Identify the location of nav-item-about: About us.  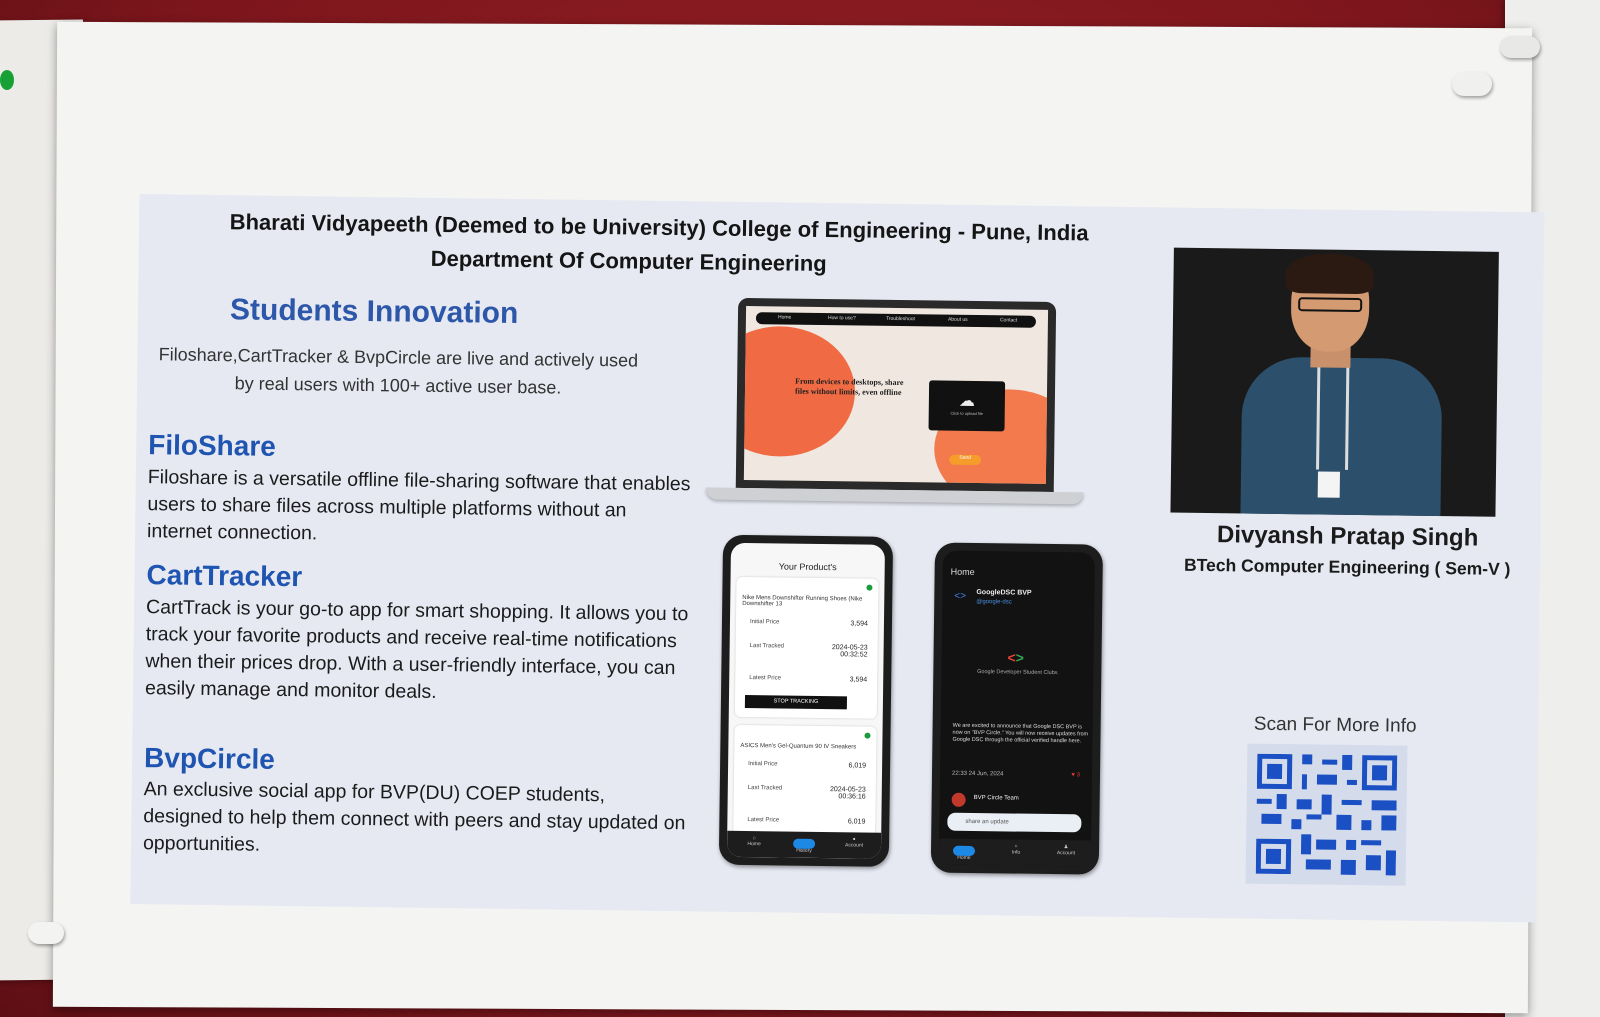
(957, 319).